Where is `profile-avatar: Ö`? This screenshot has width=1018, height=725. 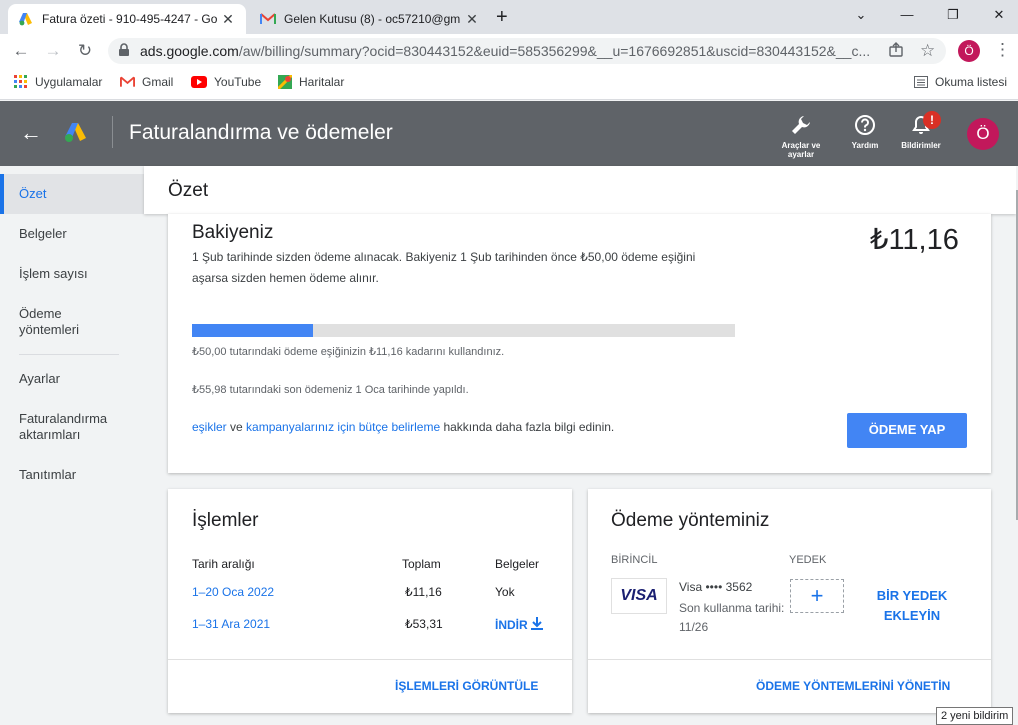
profile-avatar: Ö is located at coordinates (969, 51).